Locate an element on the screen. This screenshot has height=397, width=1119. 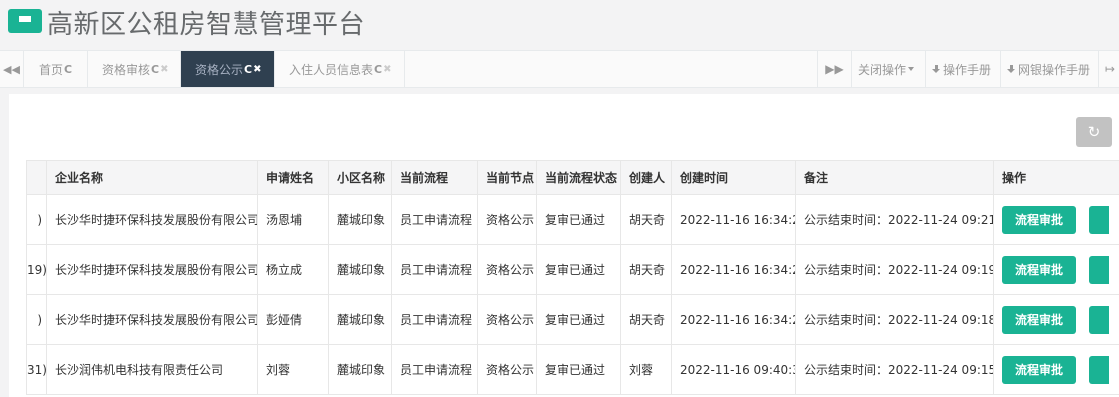
menu-toggle-button is located at coordinates (25, 21).